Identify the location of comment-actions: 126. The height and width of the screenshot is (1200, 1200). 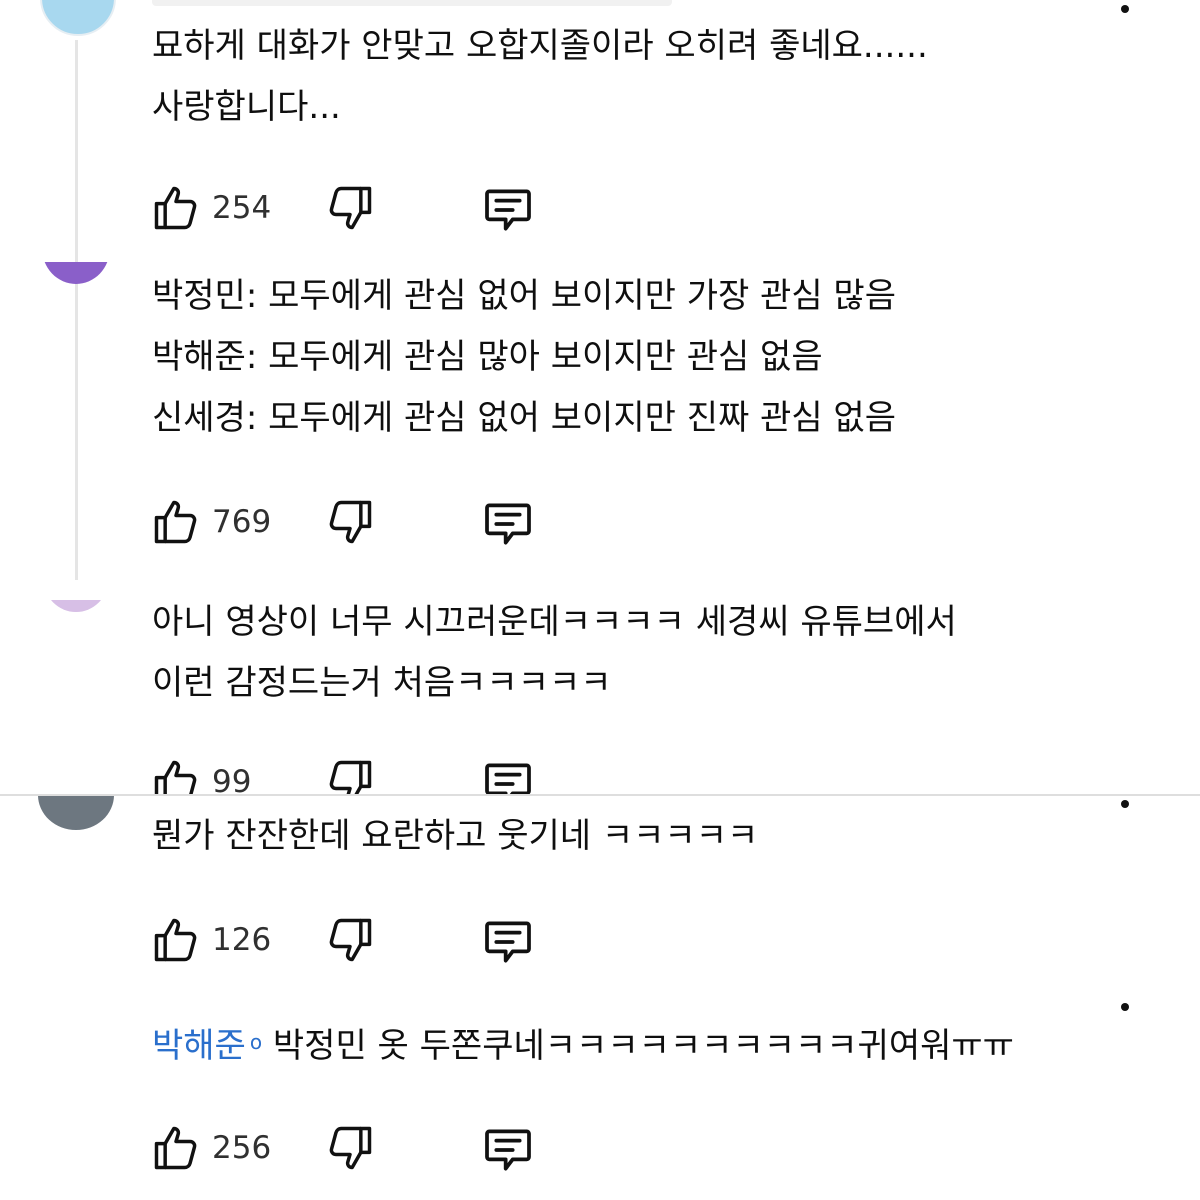
(350, 942).